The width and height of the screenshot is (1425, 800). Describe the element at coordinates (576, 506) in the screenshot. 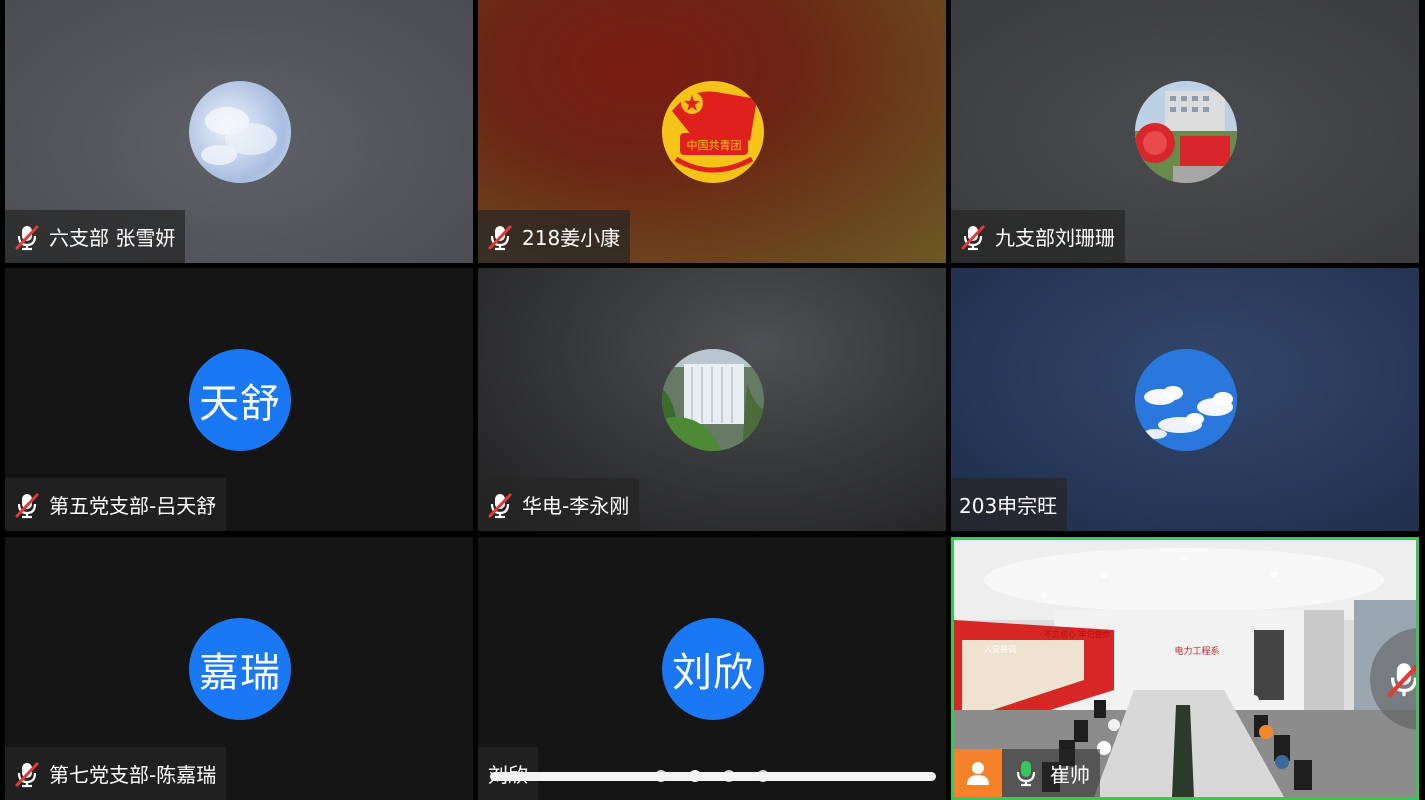

I see `participant-name: 华电-李永刚` at that location.